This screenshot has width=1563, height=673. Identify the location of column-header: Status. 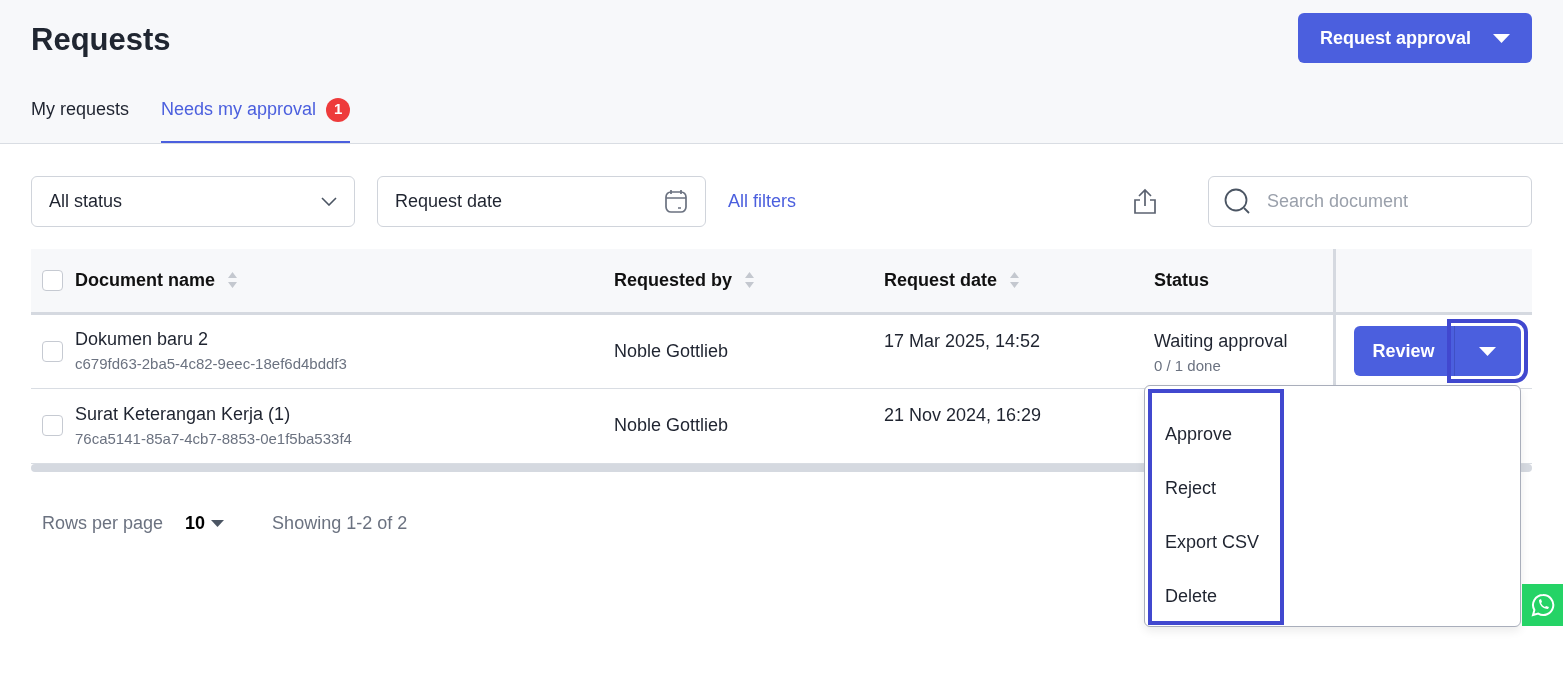
(1181, 280).